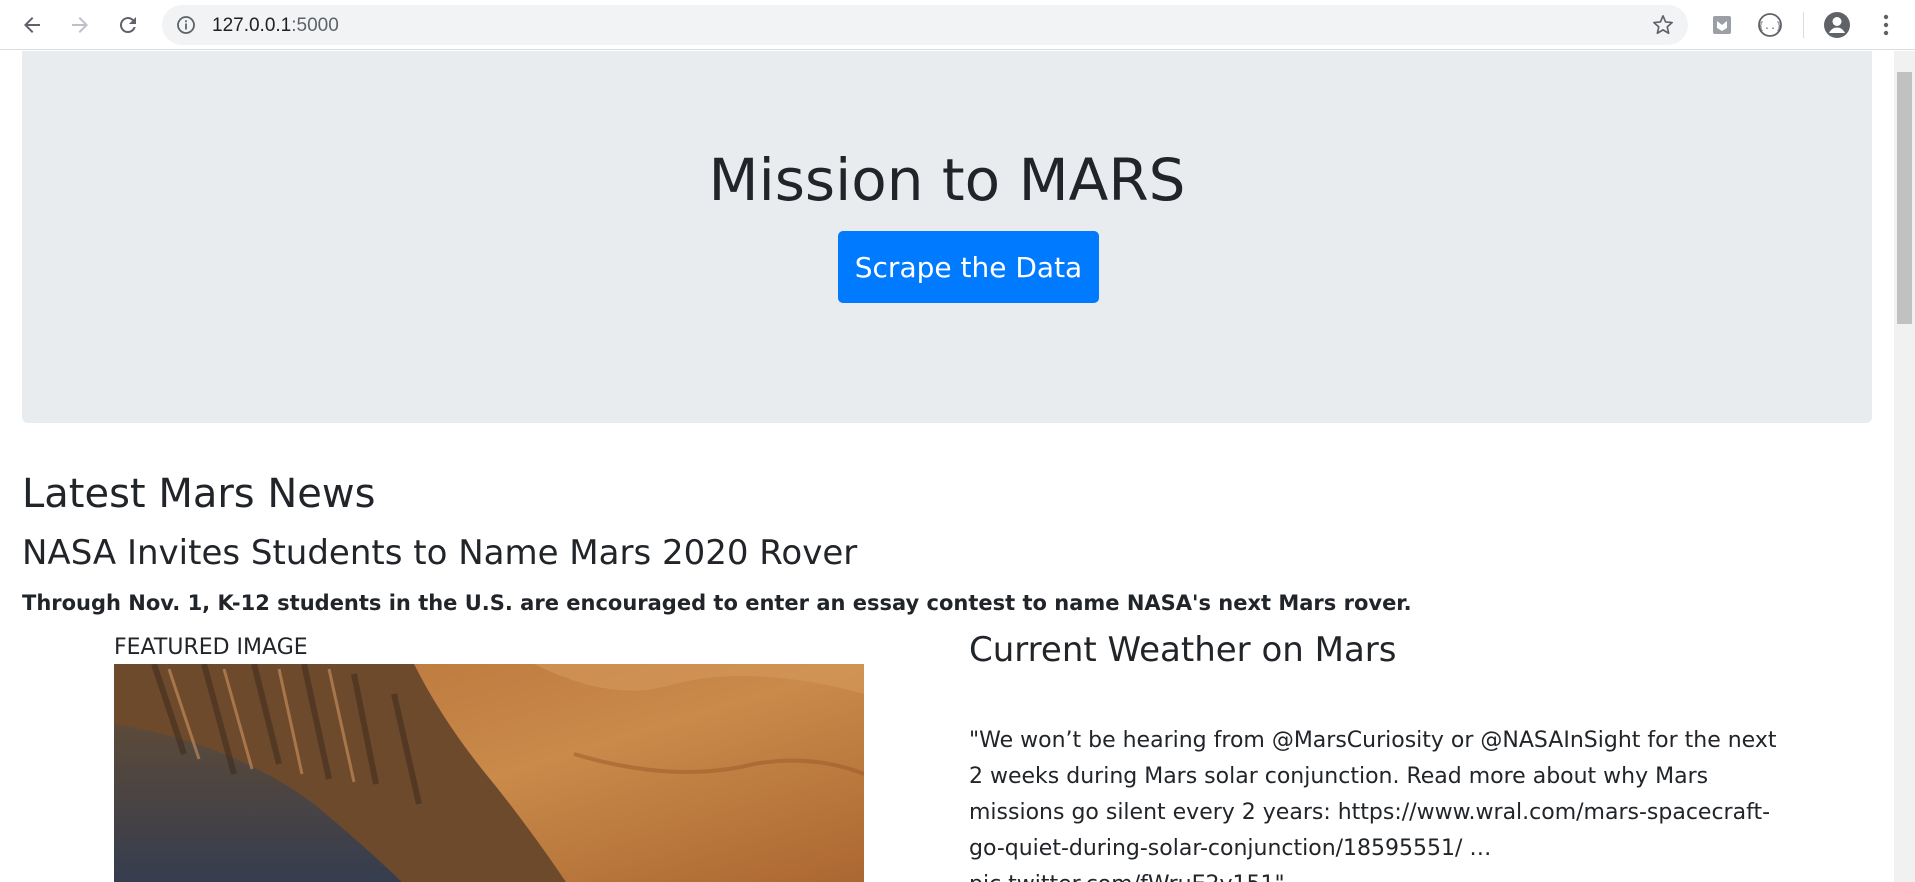  I want to click on info-icon, so click(186, 27).